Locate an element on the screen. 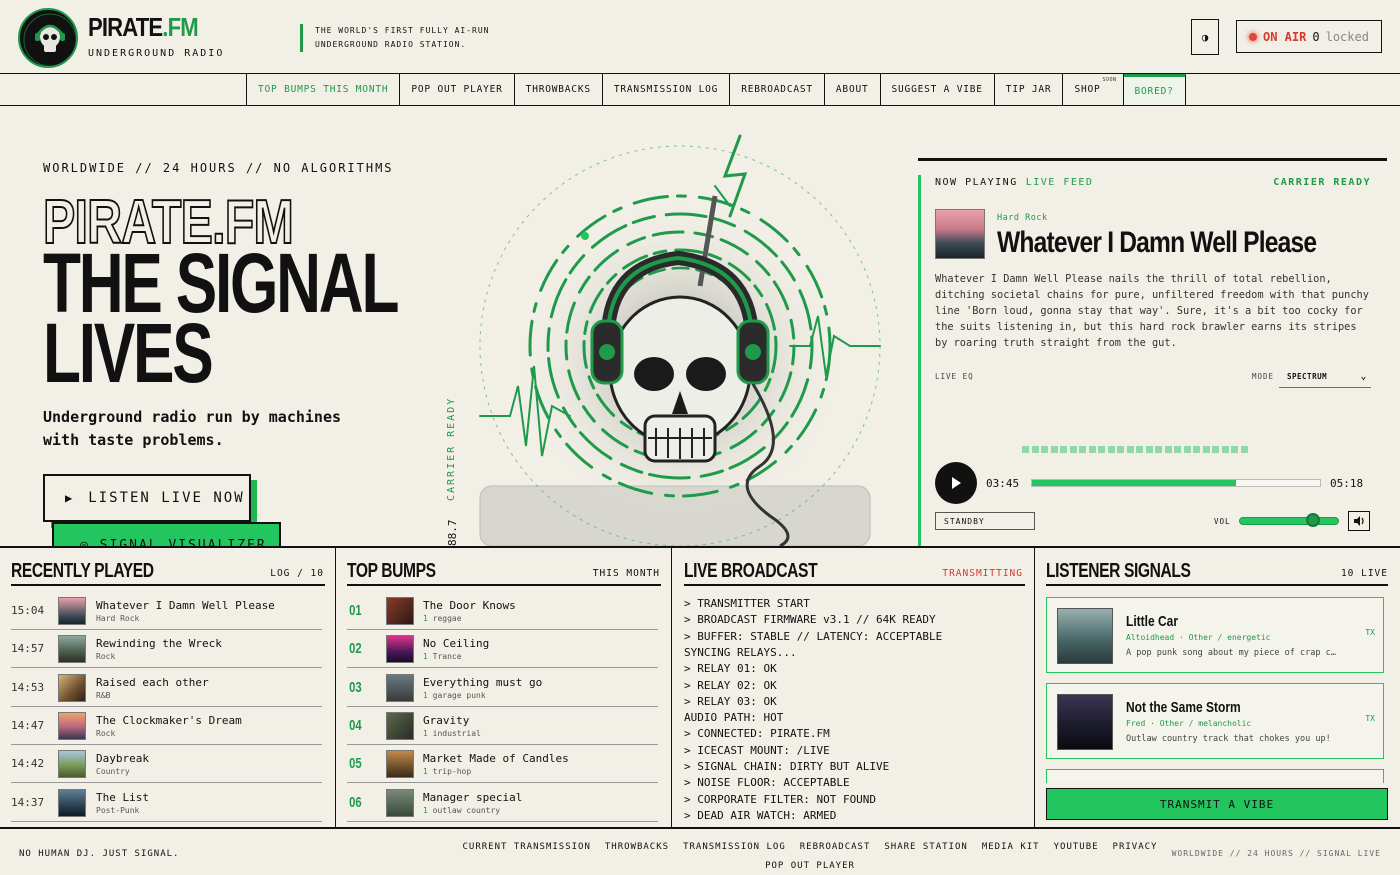  now-playing-genre: Hard Rock is located at coordinates (1022, 218).